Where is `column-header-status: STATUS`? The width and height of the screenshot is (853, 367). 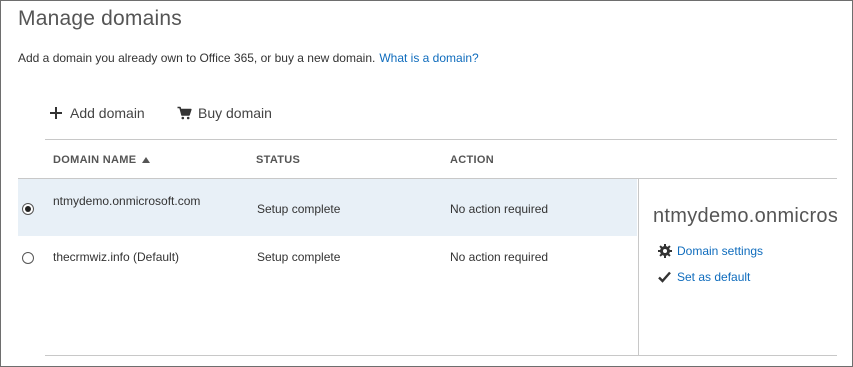 column-header-status: STATUS is located at coordinates (278, 160).